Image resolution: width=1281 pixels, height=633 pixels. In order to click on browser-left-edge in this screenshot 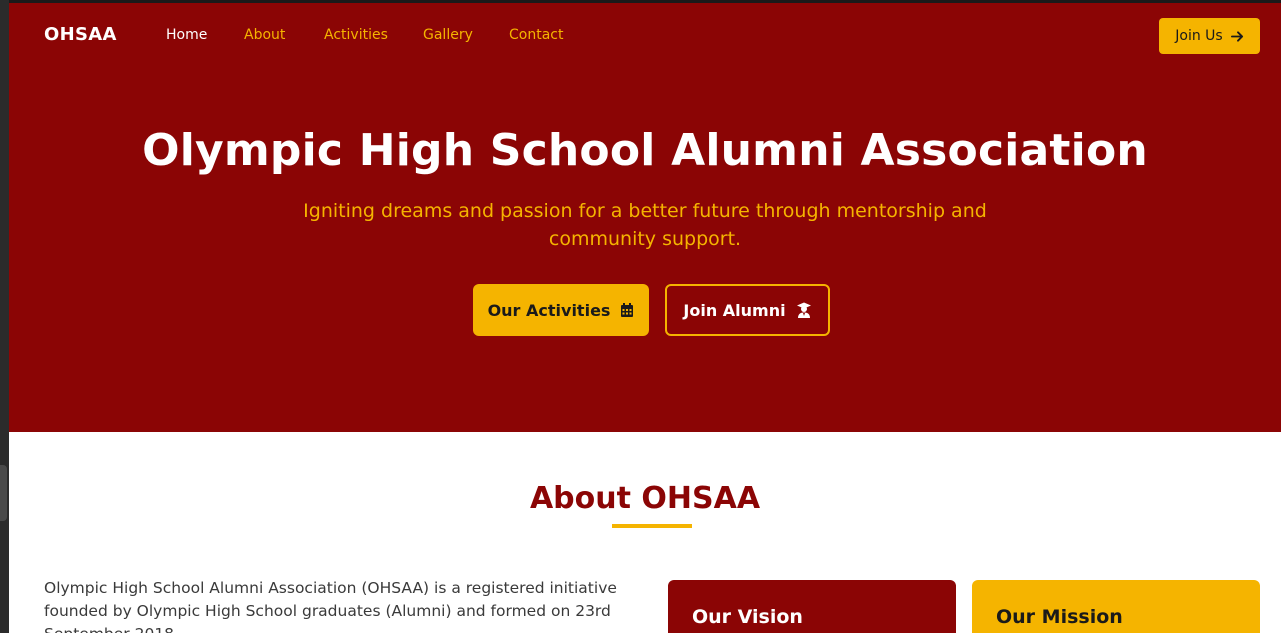, I will do `click(4, 316)`.